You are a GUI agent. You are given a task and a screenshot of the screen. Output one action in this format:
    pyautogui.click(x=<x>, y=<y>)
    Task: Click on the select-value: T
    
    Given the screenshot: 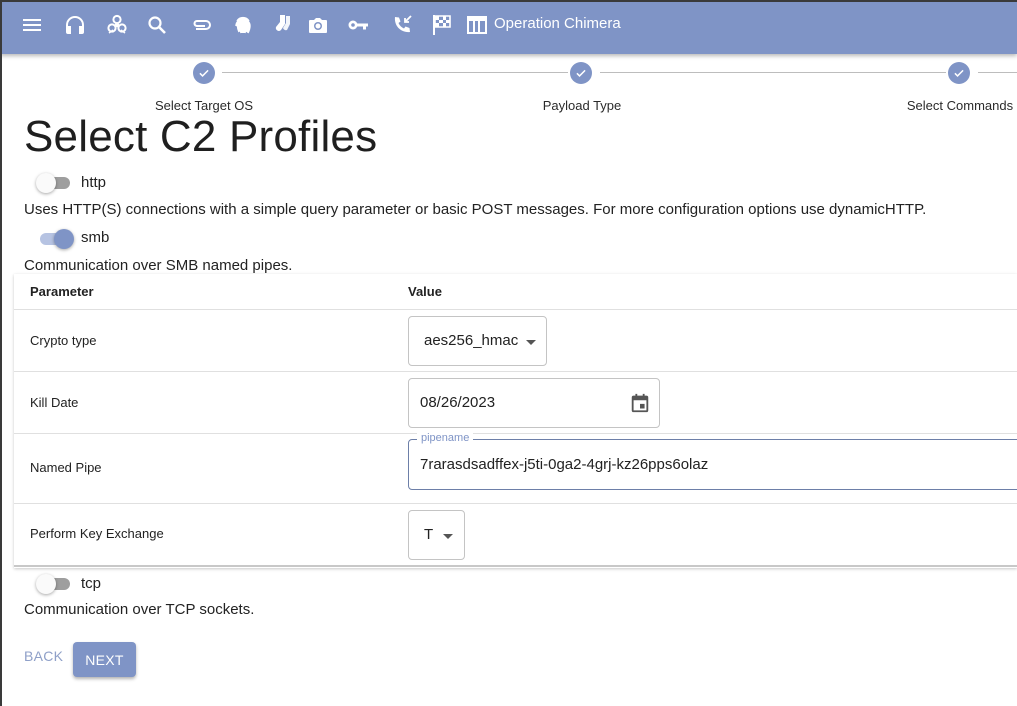 What is the action you would take?
    pyautogui.click(x=429, y=534)
    